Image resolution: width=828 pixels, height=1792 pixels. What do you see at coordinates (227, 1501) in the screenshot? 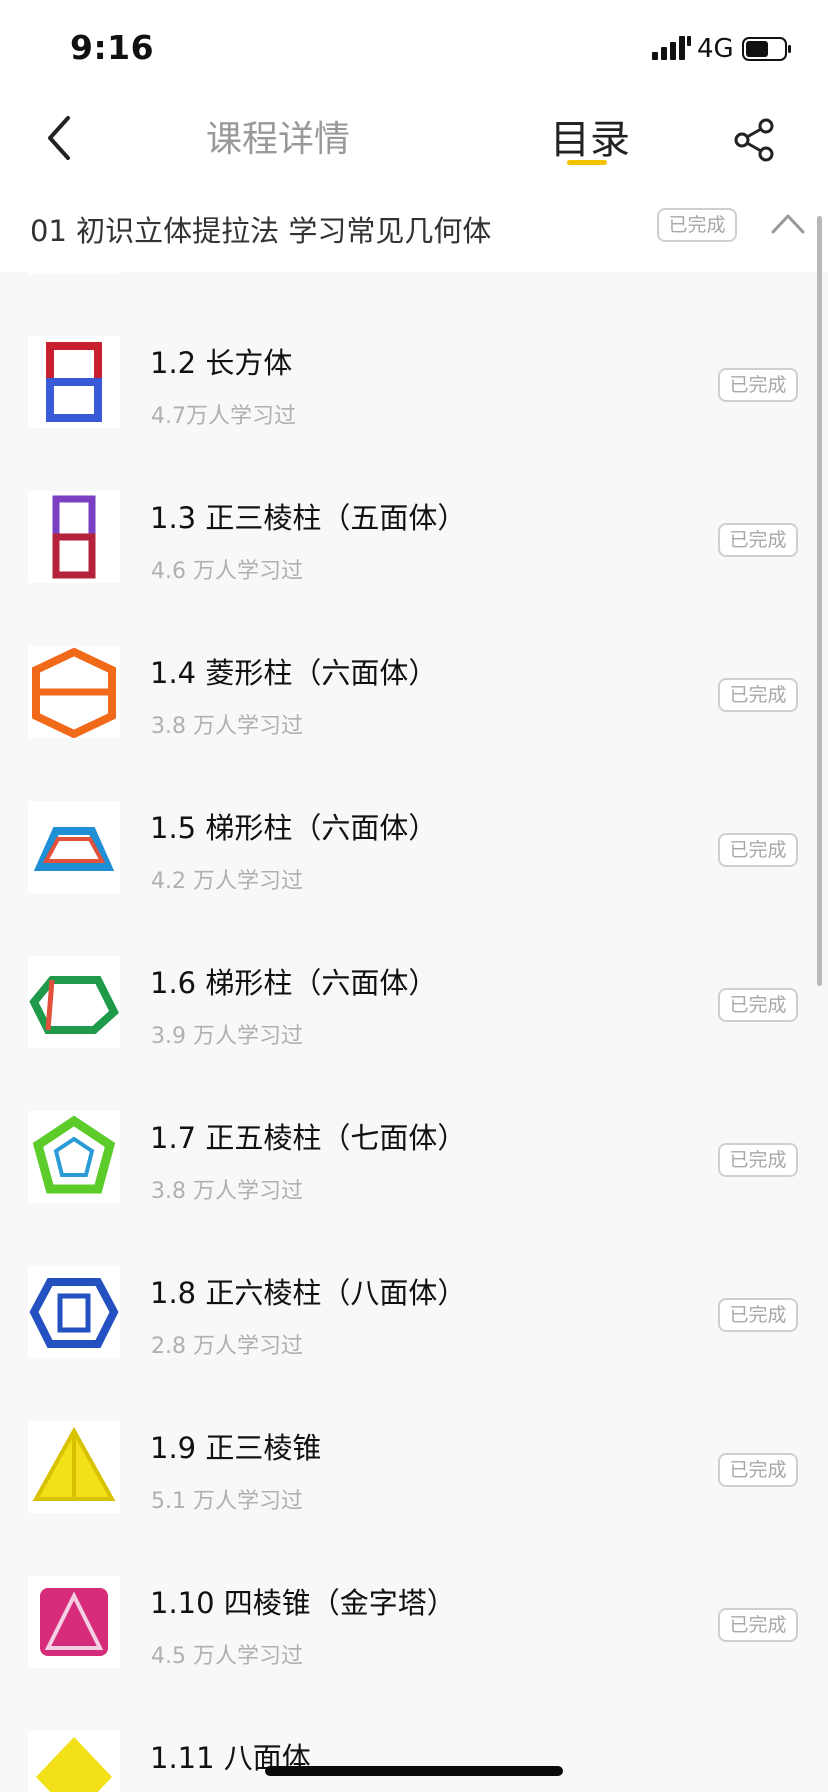
I see `lesson-learner-count: 5.1 万人学习过` at bounding box center [227, 1501].